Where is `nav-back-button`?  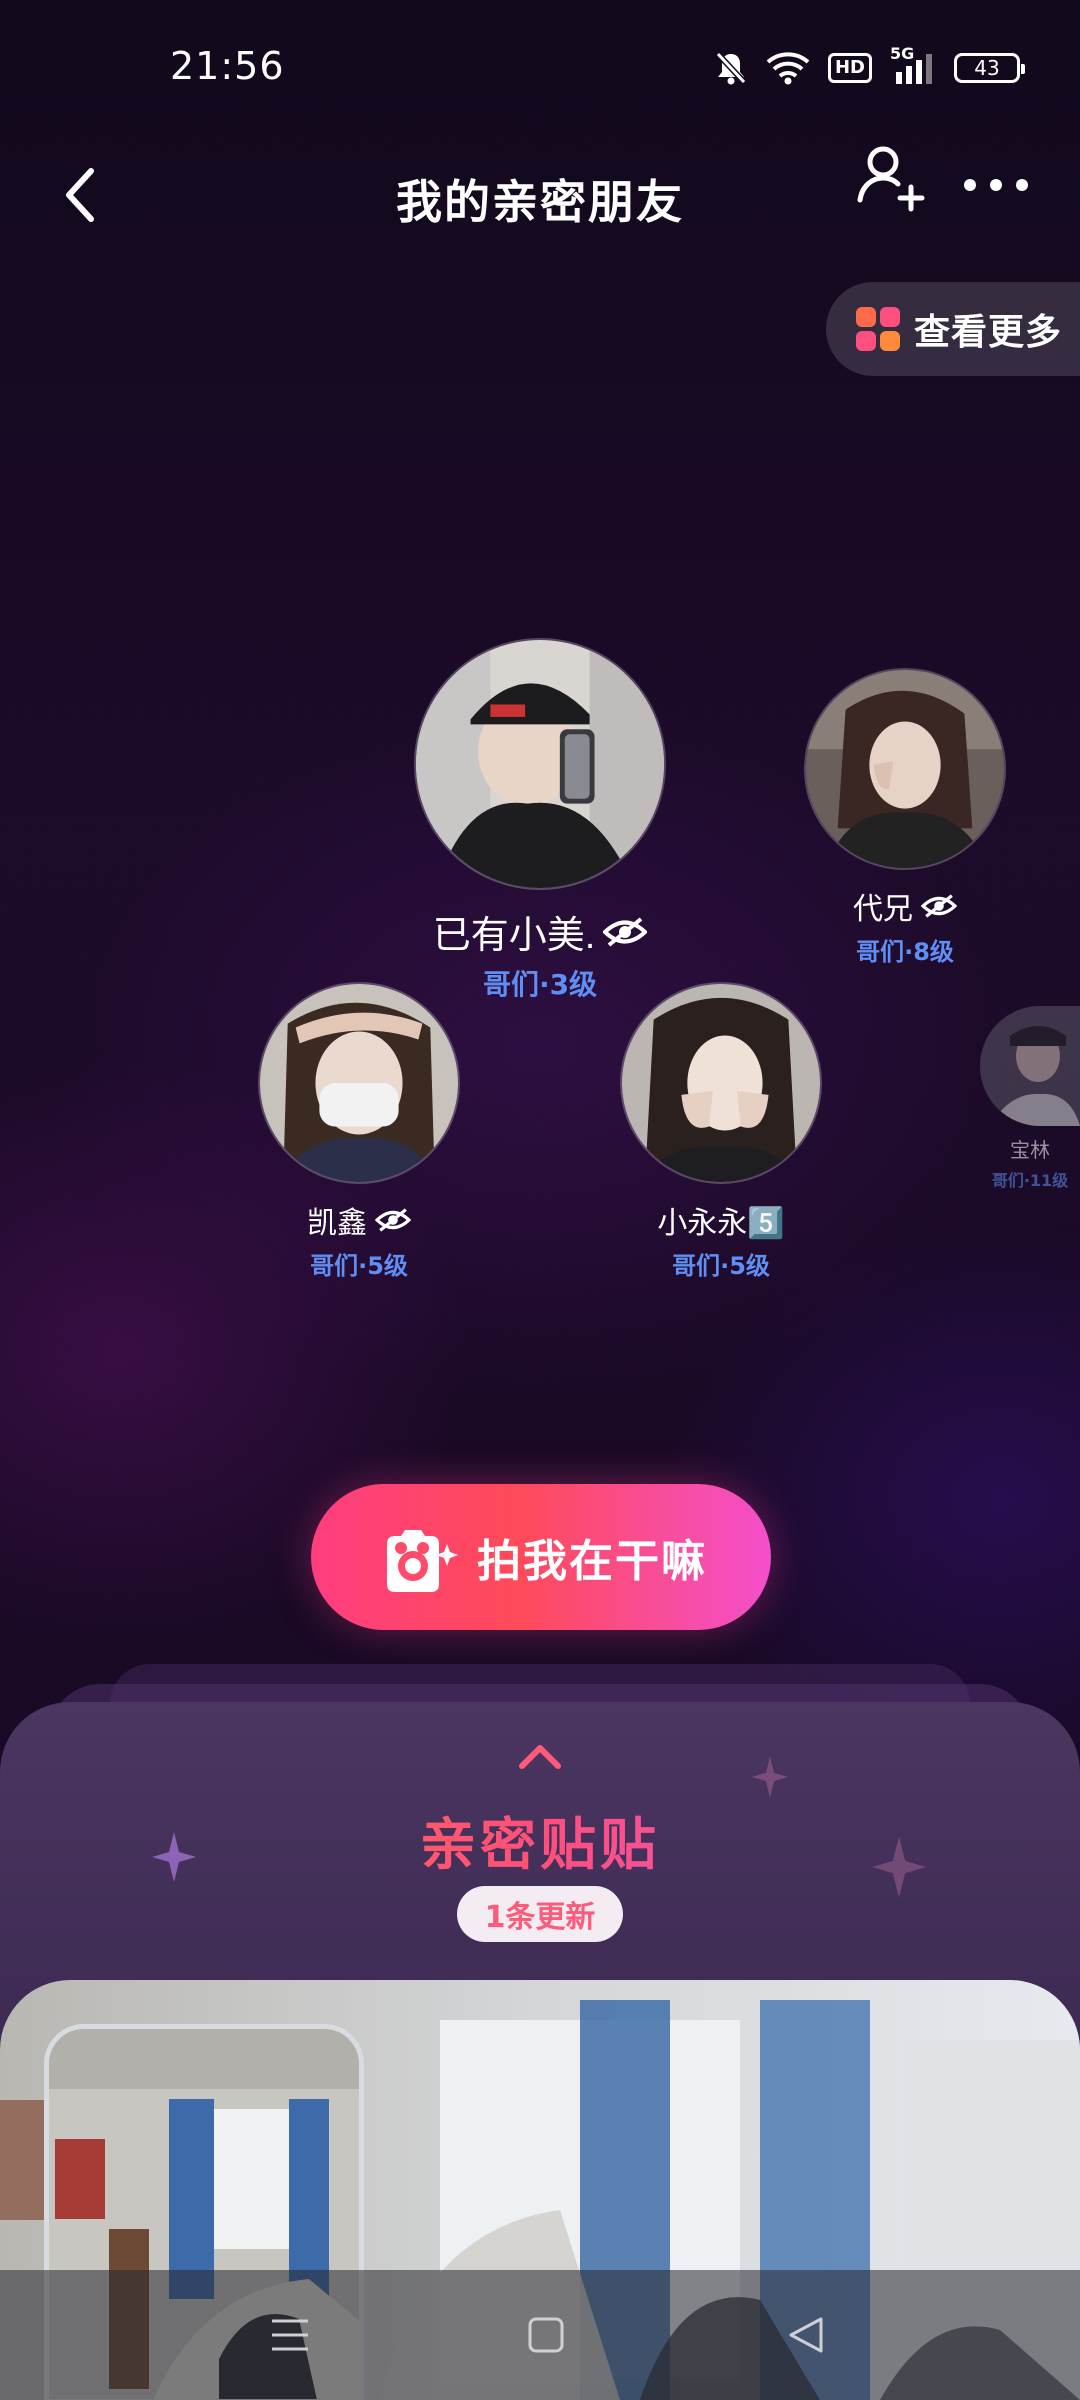
nav-back-button is located at coordinates (806, 2335).